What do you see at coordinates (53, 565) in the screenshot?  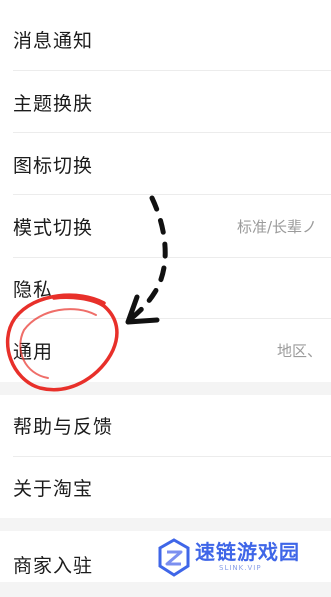 I see `settings-item-label: 商家入驻` at bounding box center [53, 565].